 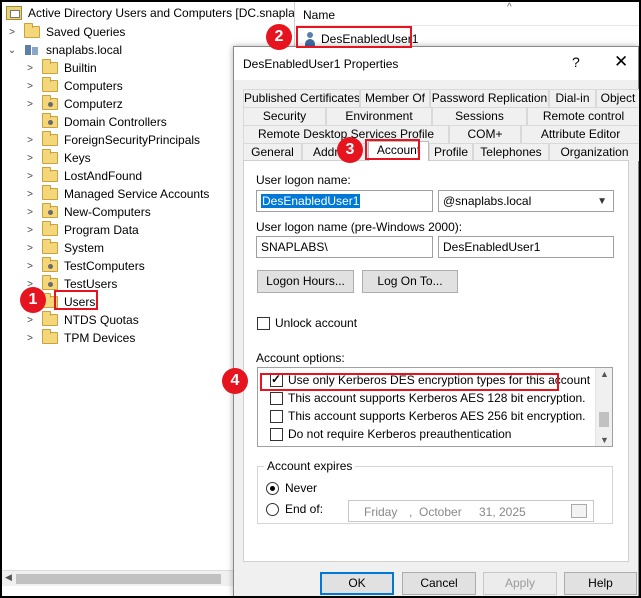 I want to click on tab-security: Security, so click(x=284, y=116).